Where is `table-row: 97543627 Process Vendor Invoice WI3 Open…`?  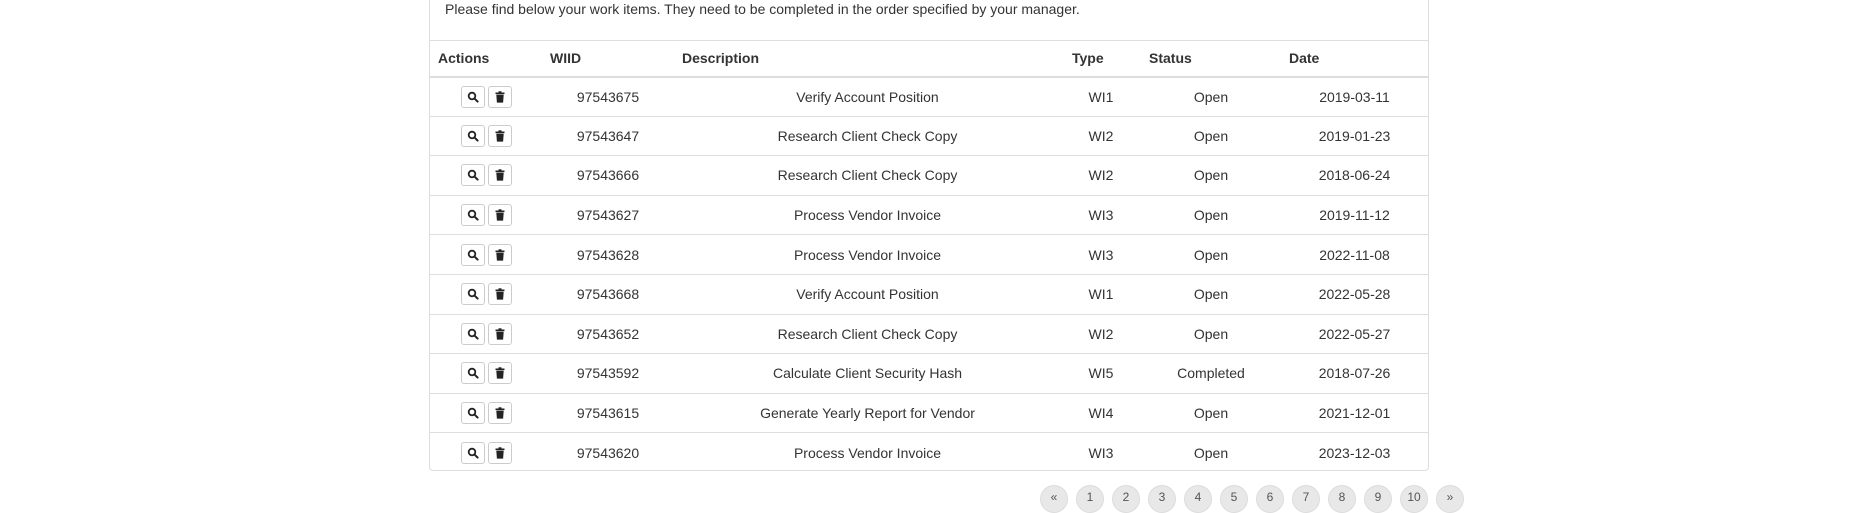
table-row: 97543627 Process Vendor Invoice WI3 Open… is located at coordinates (929, 214).